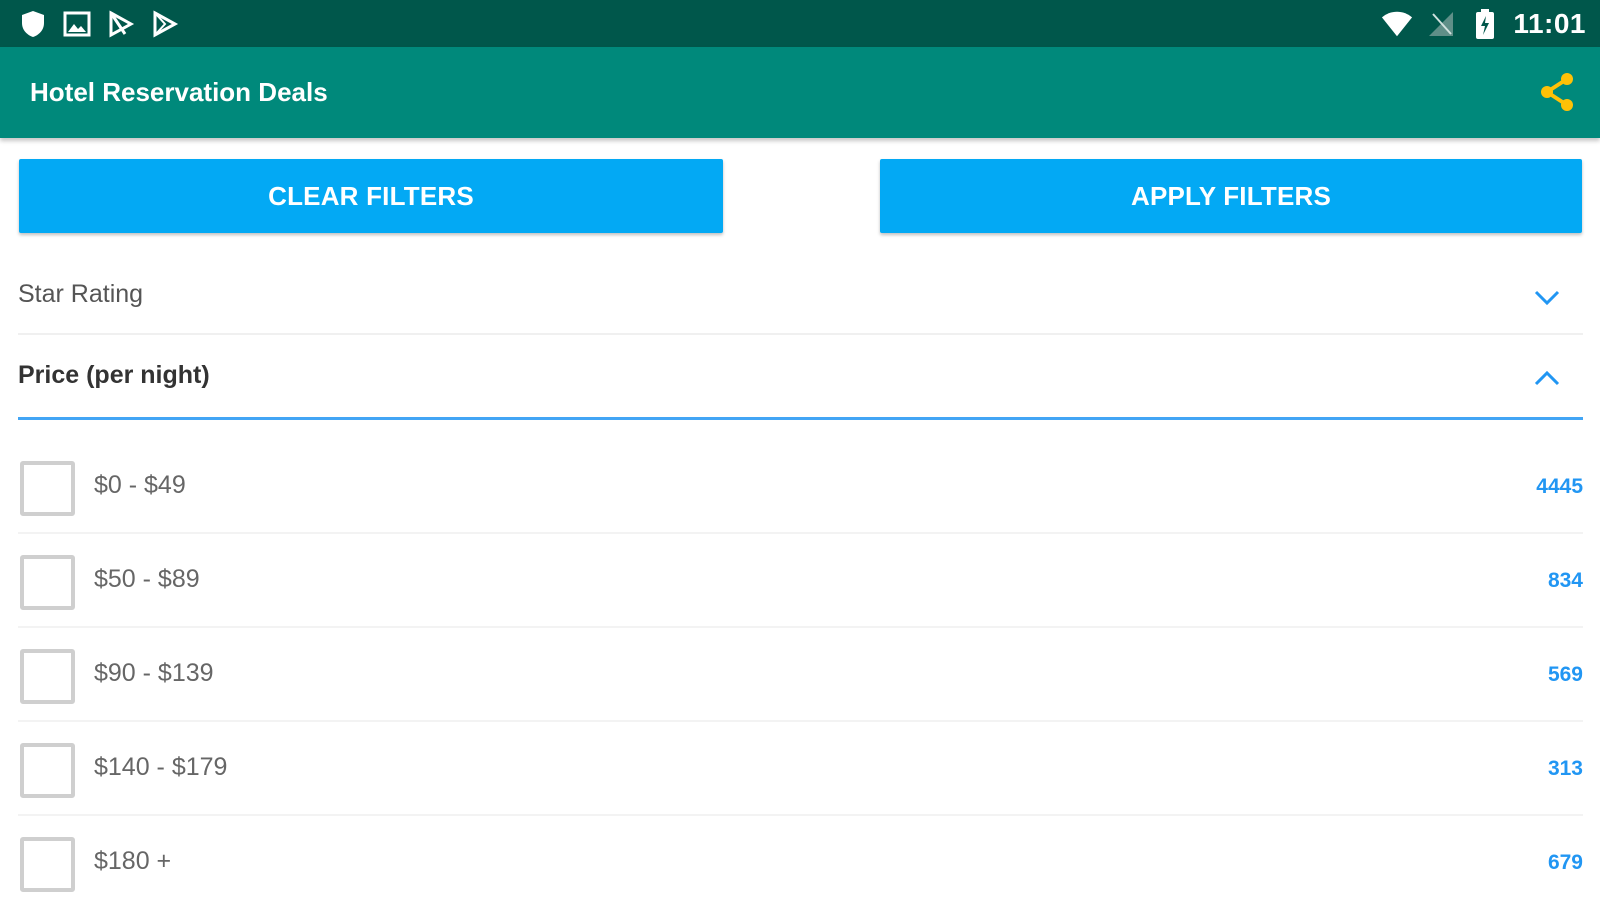 Image resolution: width=1600 pixels, height=900 pixels. What do you see at coordinates (133, 861) in the screenshot?
I see `price-range-label: $180 +` at bounding box center [133, 861].